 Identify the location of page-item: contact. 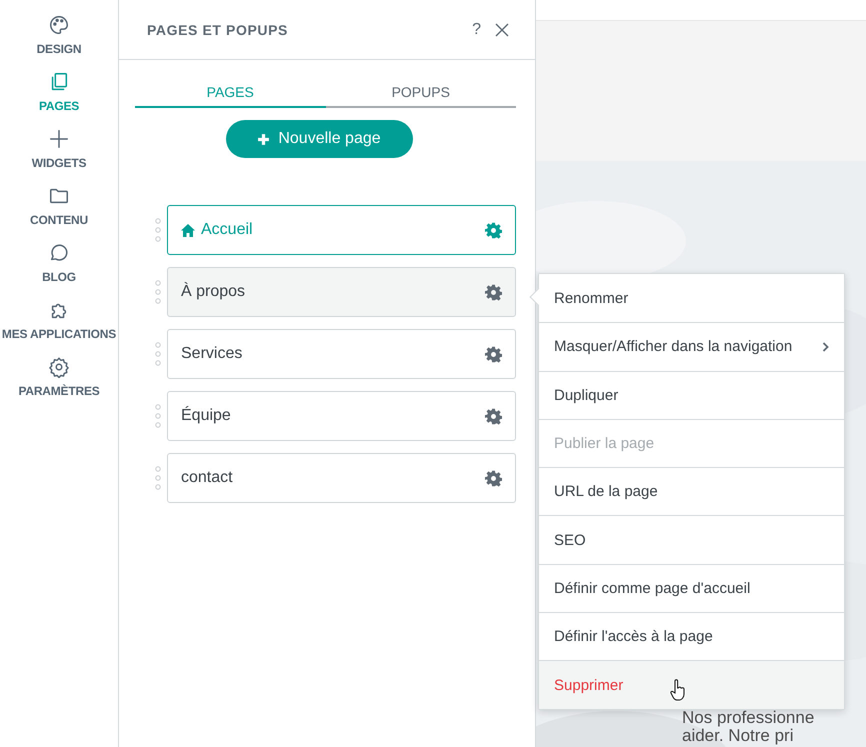
(341, 478).